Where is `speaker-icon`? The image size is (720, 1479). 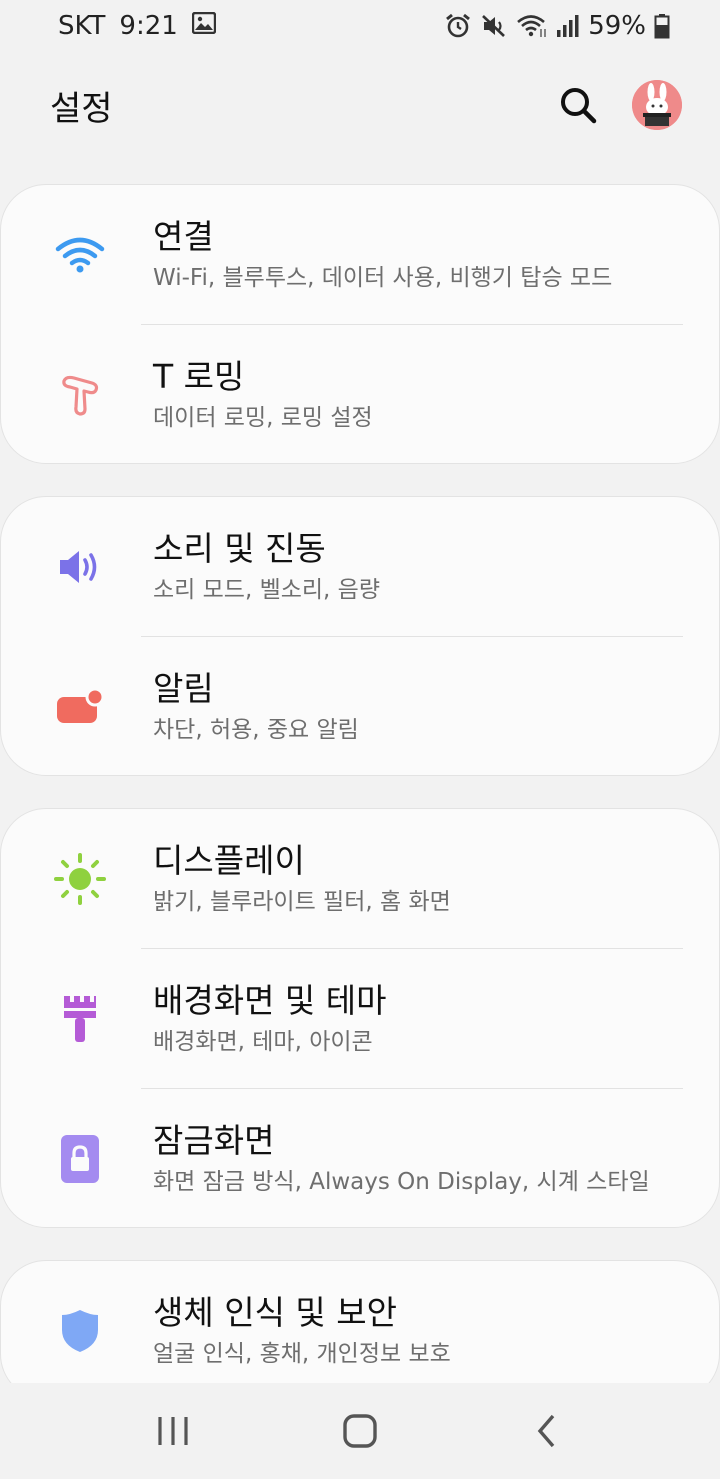
speaker-icon is located at coordinates (80, 567).